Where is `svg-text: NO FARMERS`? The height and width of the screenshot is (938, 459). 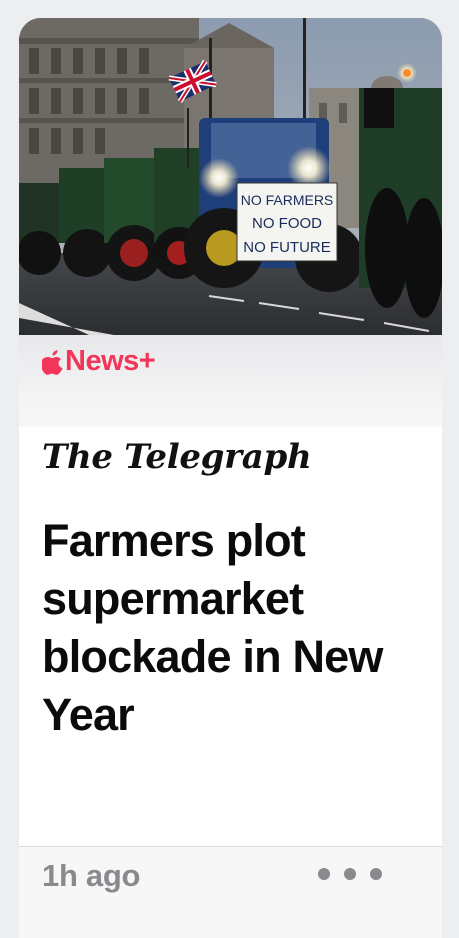 svg-text: NO FARMERS is located at coordinates (287, 200).